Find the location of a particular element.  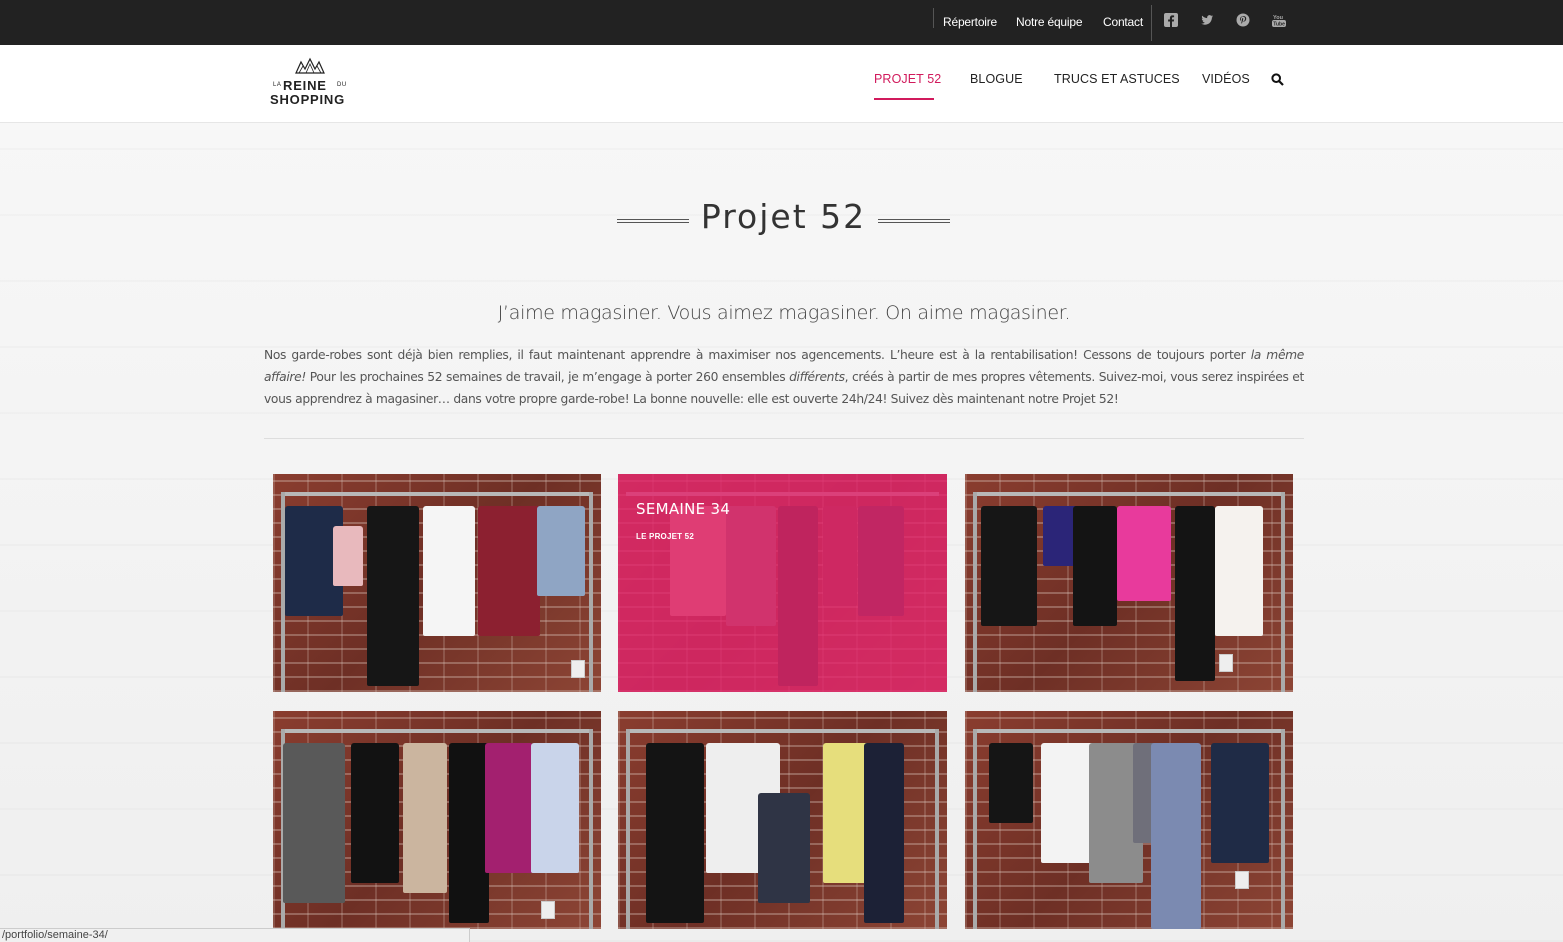

top-bar: Répertoire Notre équipe Contact You Tube is located at coordinates (781, 22).